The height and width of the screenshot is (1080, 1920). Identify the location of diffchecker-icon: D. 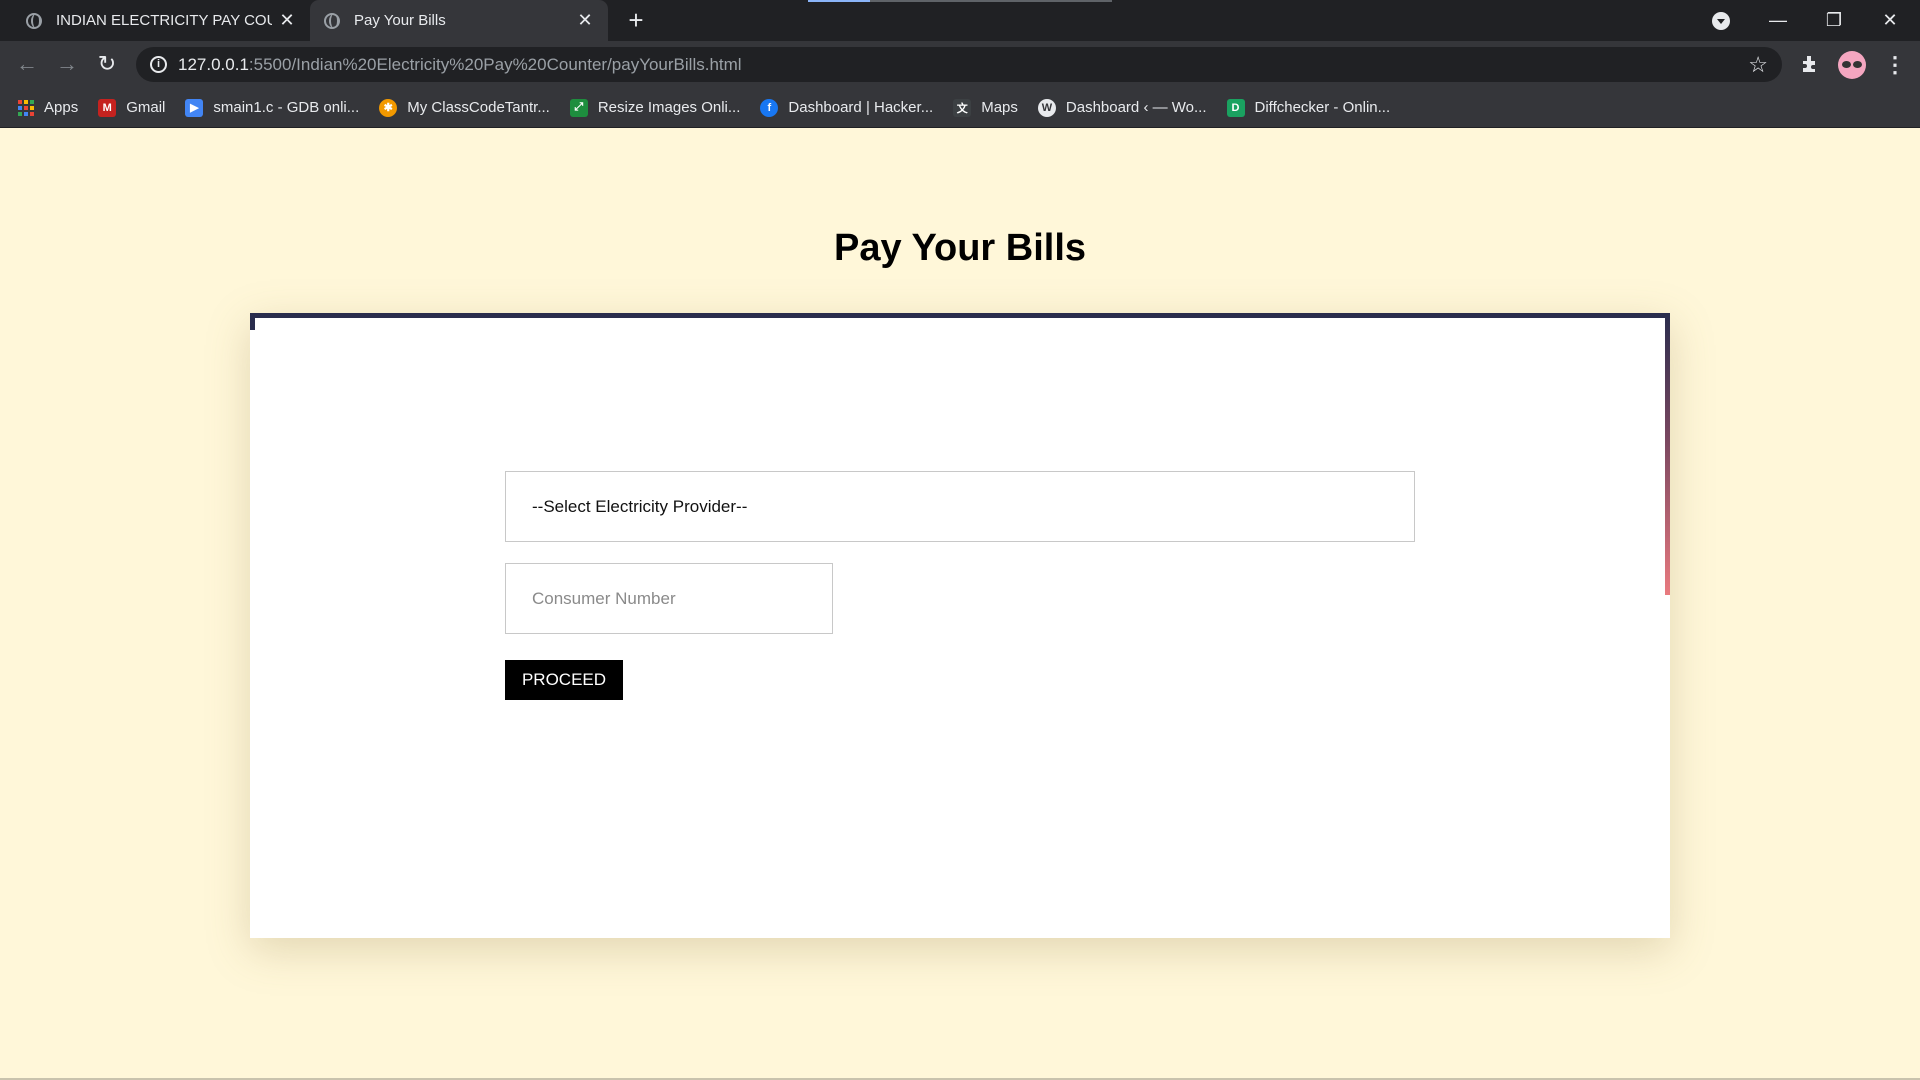
(1235, 107).